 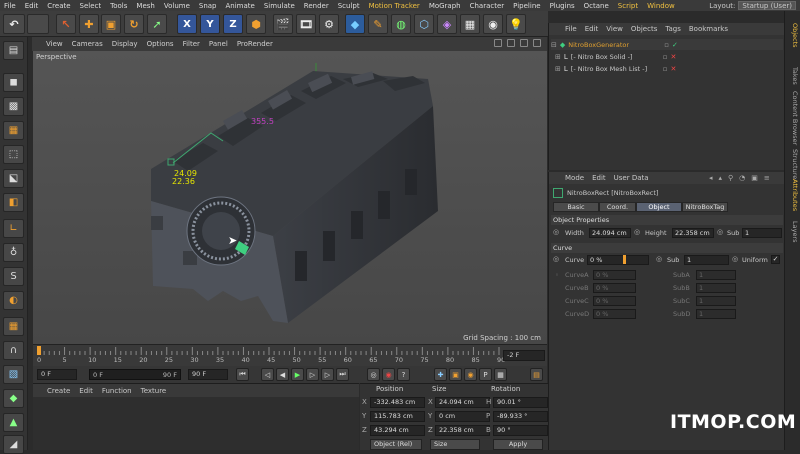 I want to click on object-name: [- Nitro Box Solid -], so click(x=613, y=57).